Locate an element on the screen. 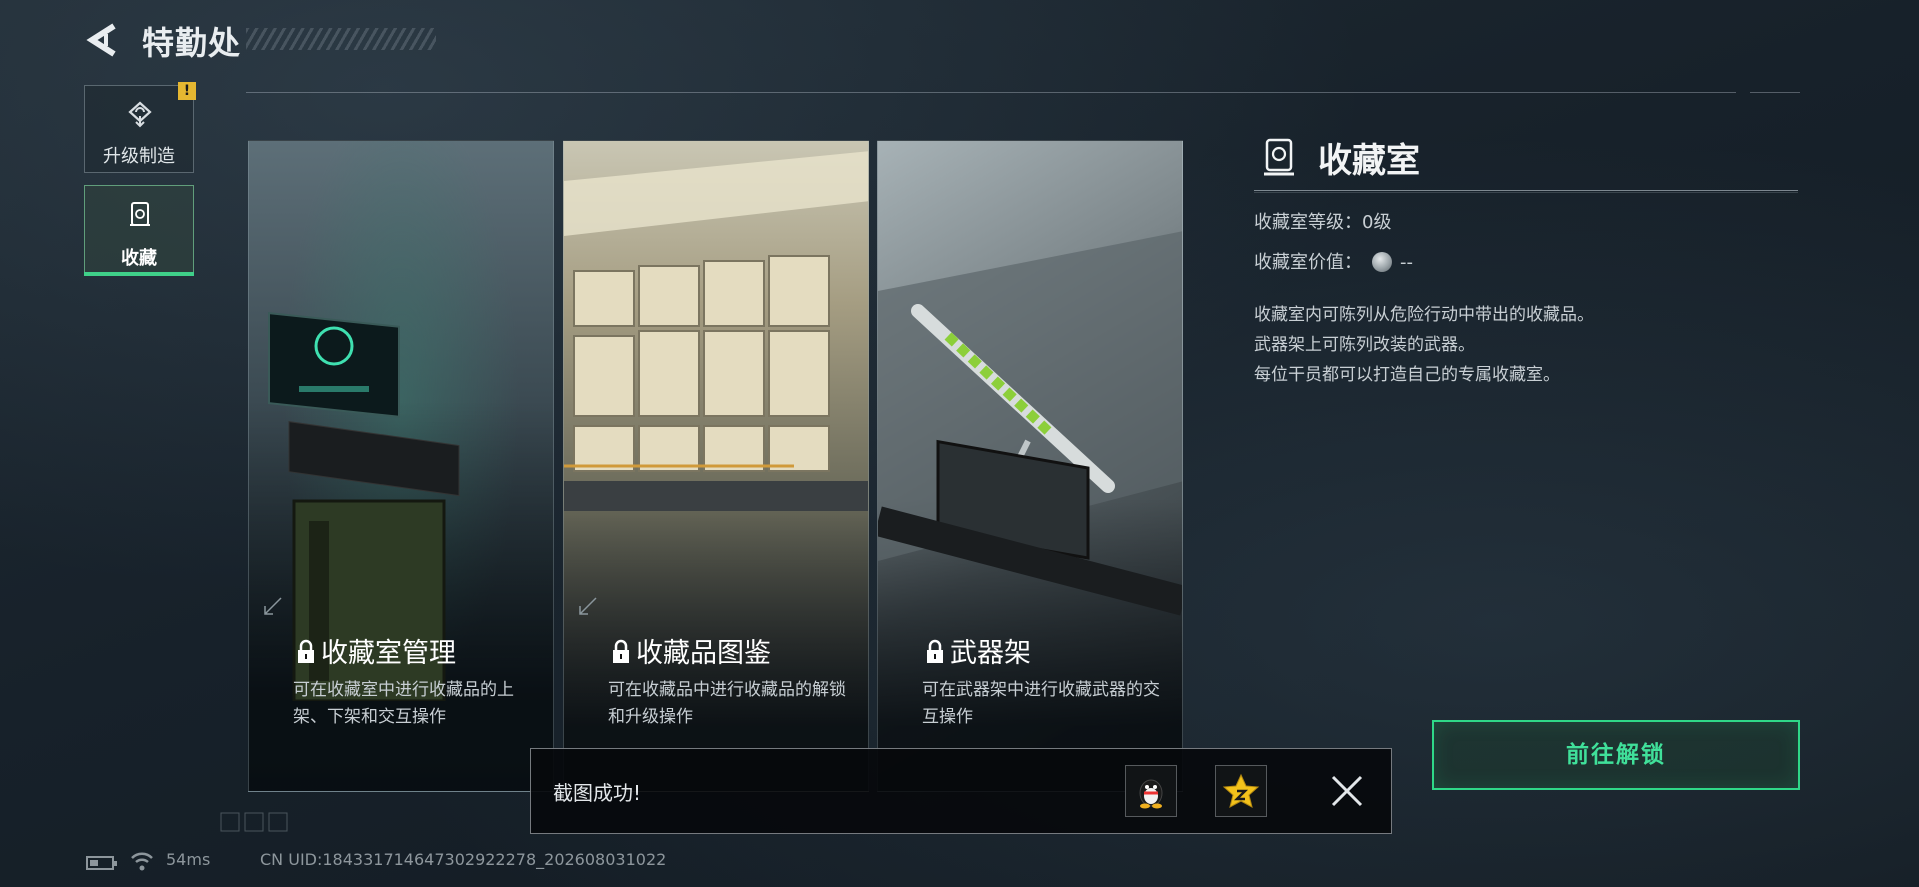  info-title: 收藏室 is located at coordinates (1369, 161).